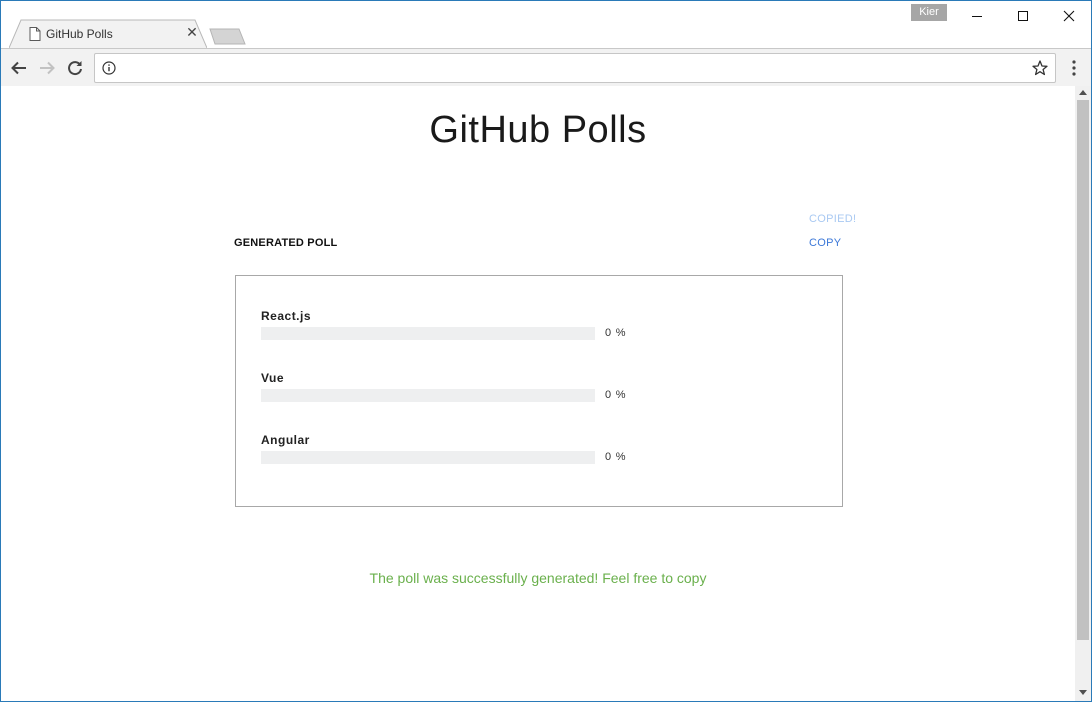 The image size is (1092, 702). What do you see at coordinates (286, 316) in the screenshot?
I see `poll-option-label: React.js` at bounding box center [286, 316].